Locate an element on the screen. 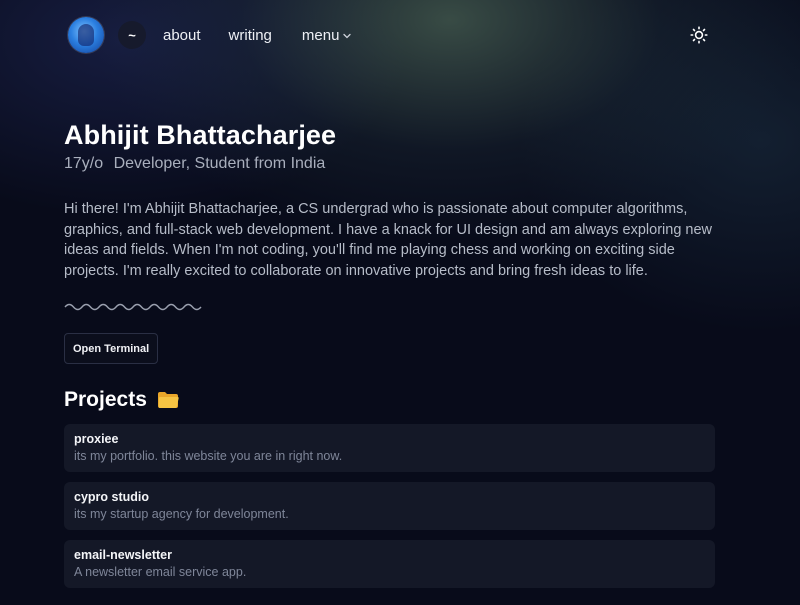 Image resolution: width=800 pixels, height=605 pixels. projects-heading: Projects is located at coordinates (390, 400).